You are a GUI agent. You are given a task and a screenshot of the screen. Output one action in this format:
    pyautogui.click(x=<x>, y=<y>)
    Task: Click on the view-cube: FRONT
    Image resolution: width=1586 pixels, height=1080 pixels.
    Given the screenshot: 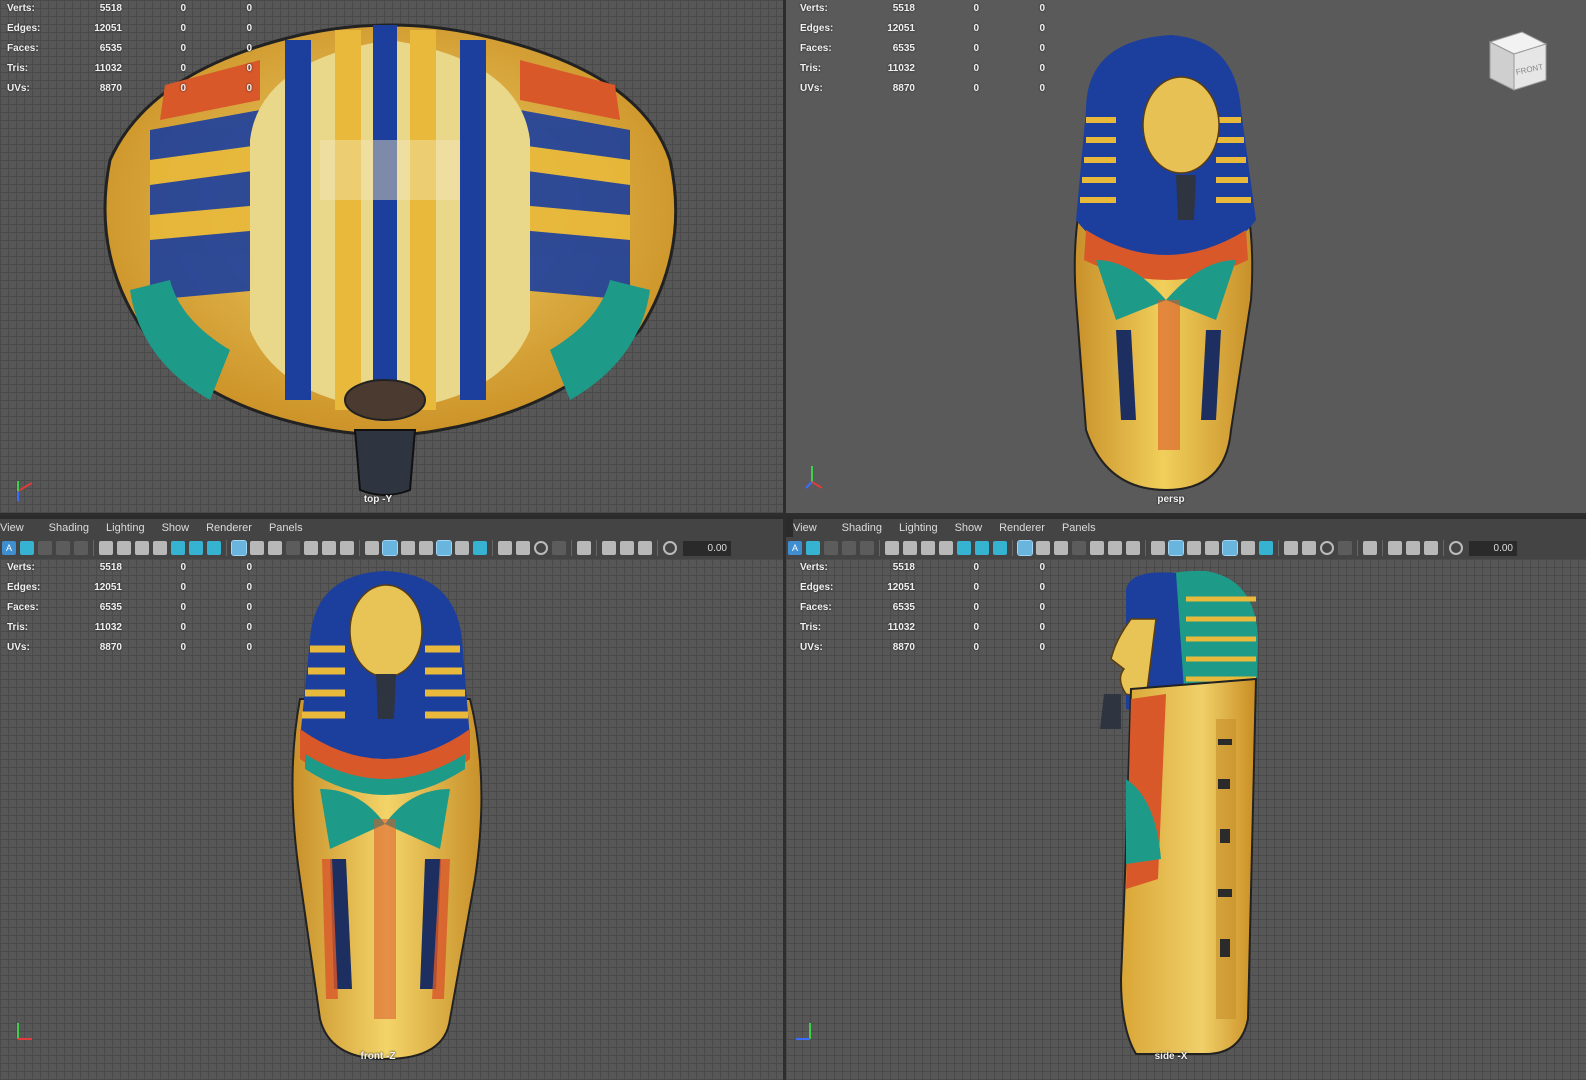 What is the action you would take?
    pyautogui.click(x=1518, y=61)
    